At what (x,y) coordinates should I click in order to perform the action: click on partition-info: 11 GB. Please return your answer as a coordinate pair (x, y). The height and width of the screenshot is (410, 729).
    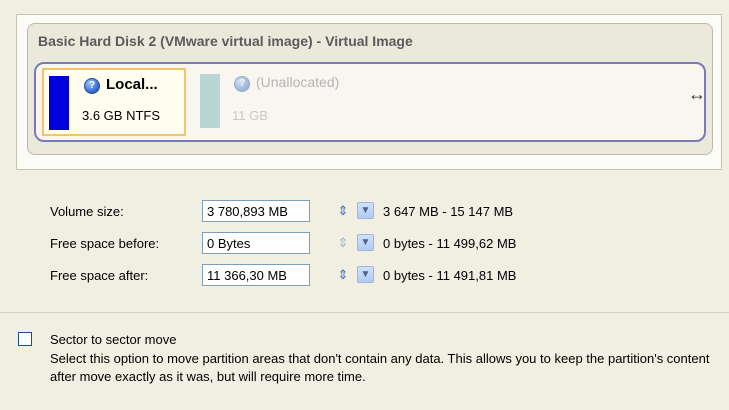
    Looking at the image, I should click on (250, 115).